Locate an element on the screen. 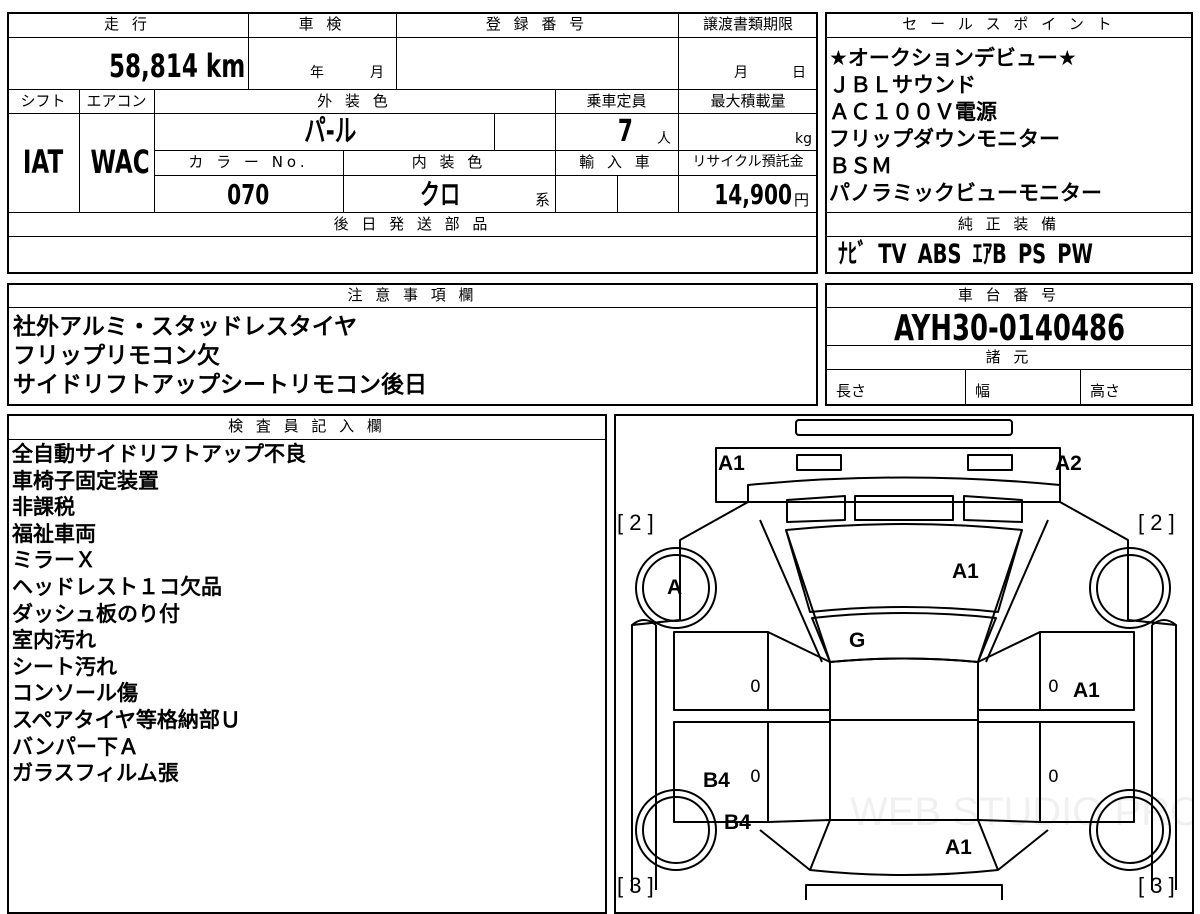 This screenshot has height=914, width=1200. interior-color-suffix: 系 is located at coordinates (543, 200).